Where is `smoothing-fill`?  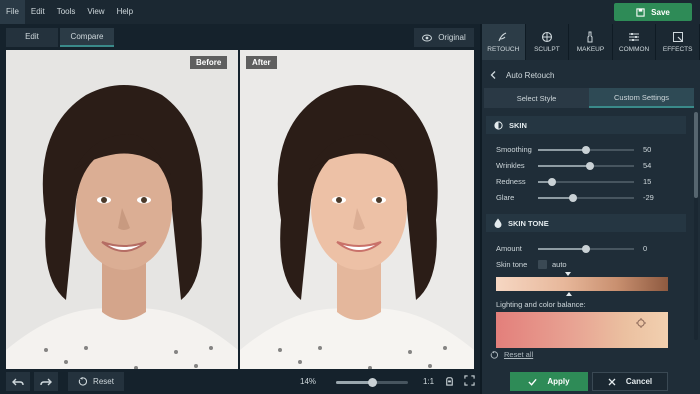 smoothing-fill is located at coordinates (562, 150).